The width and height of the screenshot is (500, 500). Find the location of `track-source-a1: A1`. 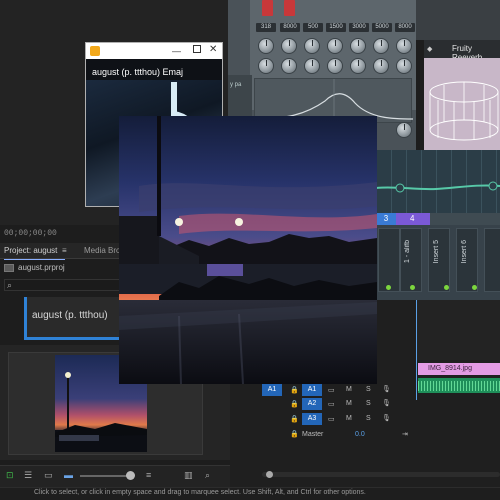

track-source-a1: A1 is located at coordinates (272, 390).